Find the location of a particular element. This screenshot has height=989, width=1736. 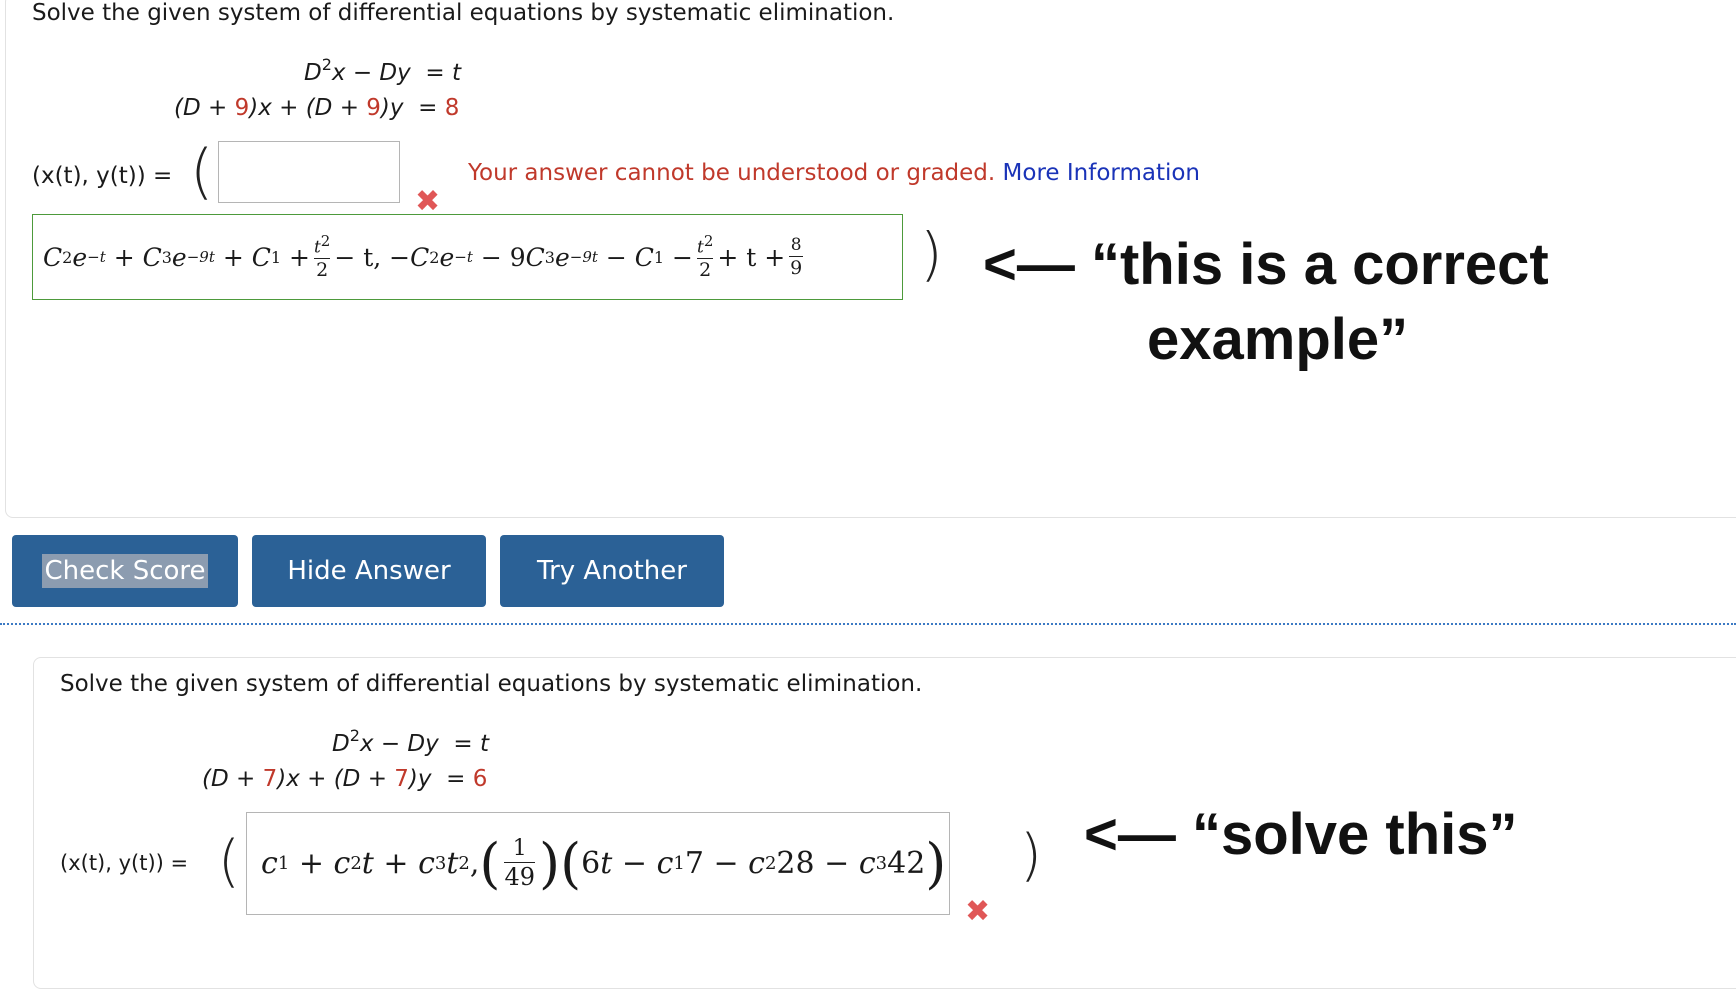

frac-den: 9 is located at coordinates (796, 267).